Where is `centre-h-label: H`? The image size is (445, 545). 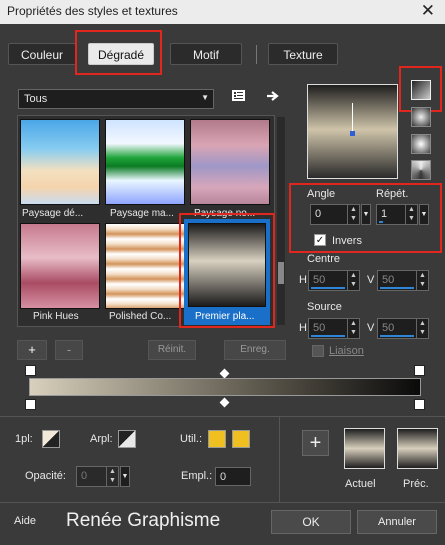 centre-h-label: H is located at coordinates (303, 280).